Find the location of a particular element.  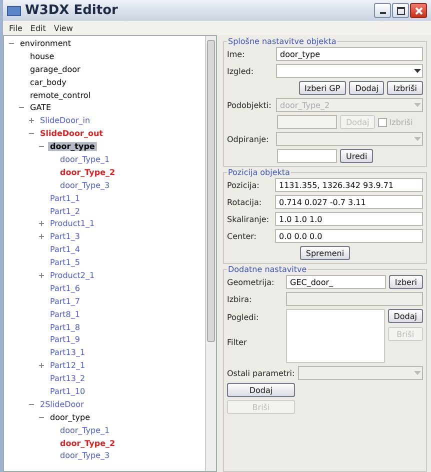

field-label: Izbira: is located at coordinates (240, 299).